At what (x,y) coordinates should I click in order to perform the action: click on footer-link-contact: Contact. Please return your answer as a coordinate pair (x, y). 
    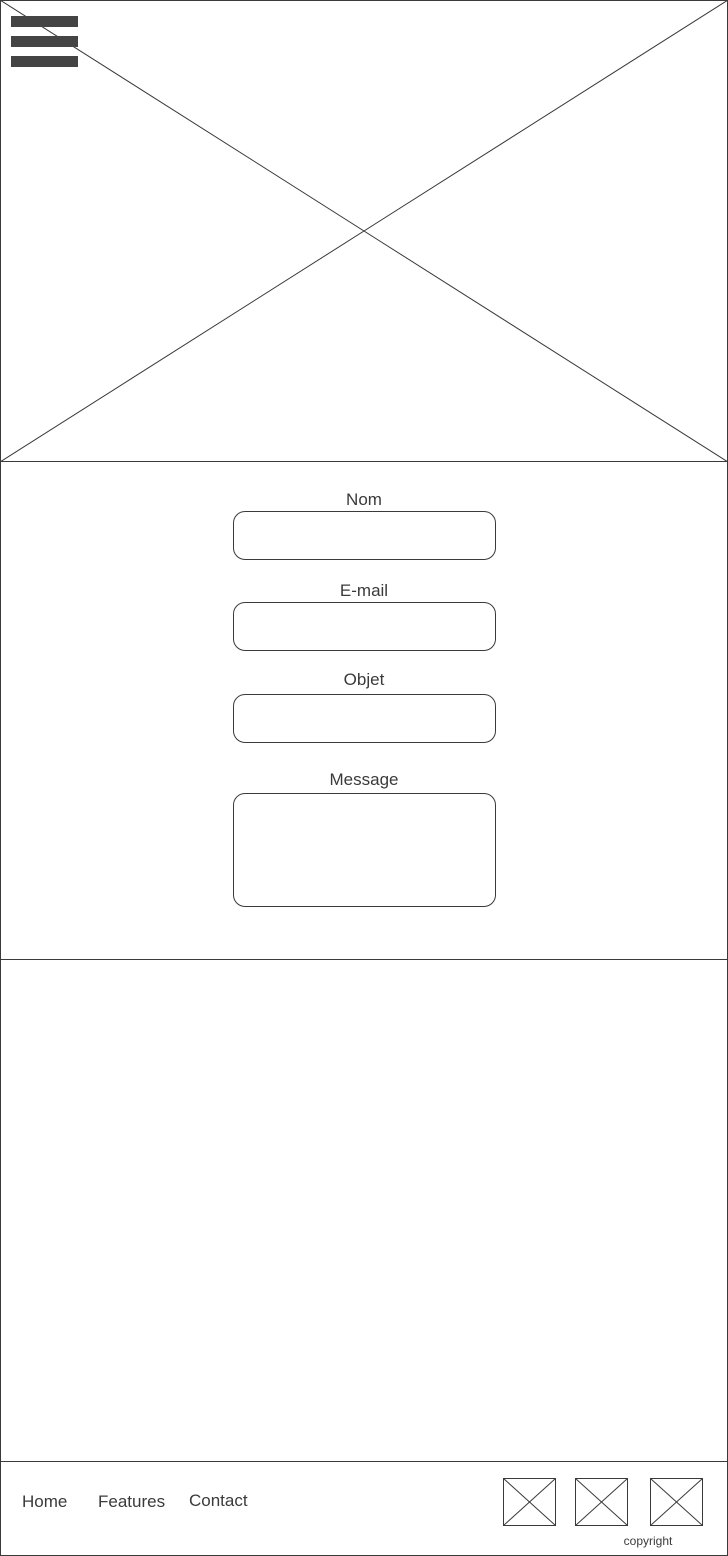
    Looking at the image, I should click on (218, 1501).